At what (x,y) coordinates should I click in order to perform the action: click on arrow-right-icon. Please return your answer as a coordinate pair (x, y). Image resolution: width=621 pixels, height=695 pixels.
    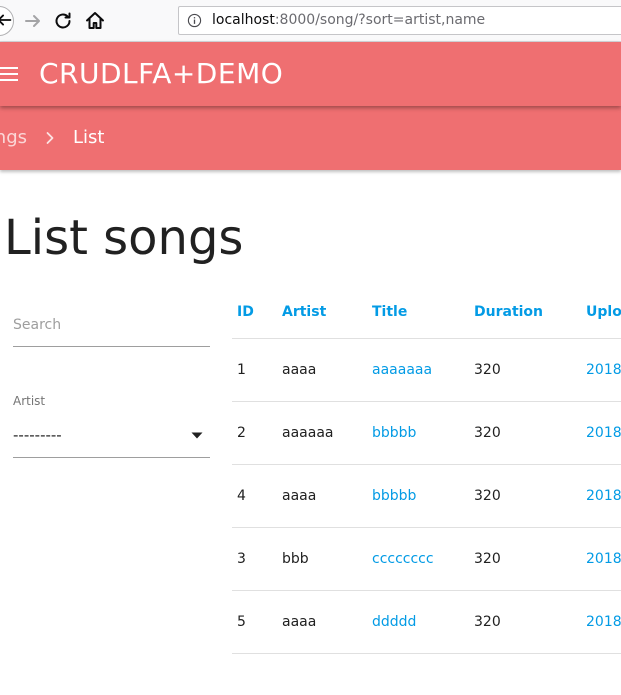
    Looking at the image, I should click on (32, 21).